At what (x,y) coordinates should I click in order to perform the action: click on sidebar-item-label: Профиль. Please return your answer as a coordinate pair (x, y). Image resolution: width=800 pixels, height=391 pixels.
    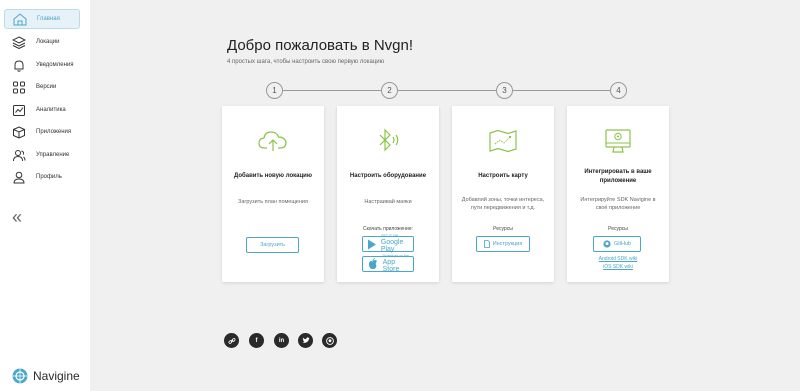
    Looking at the image, I should click on (49, 177).